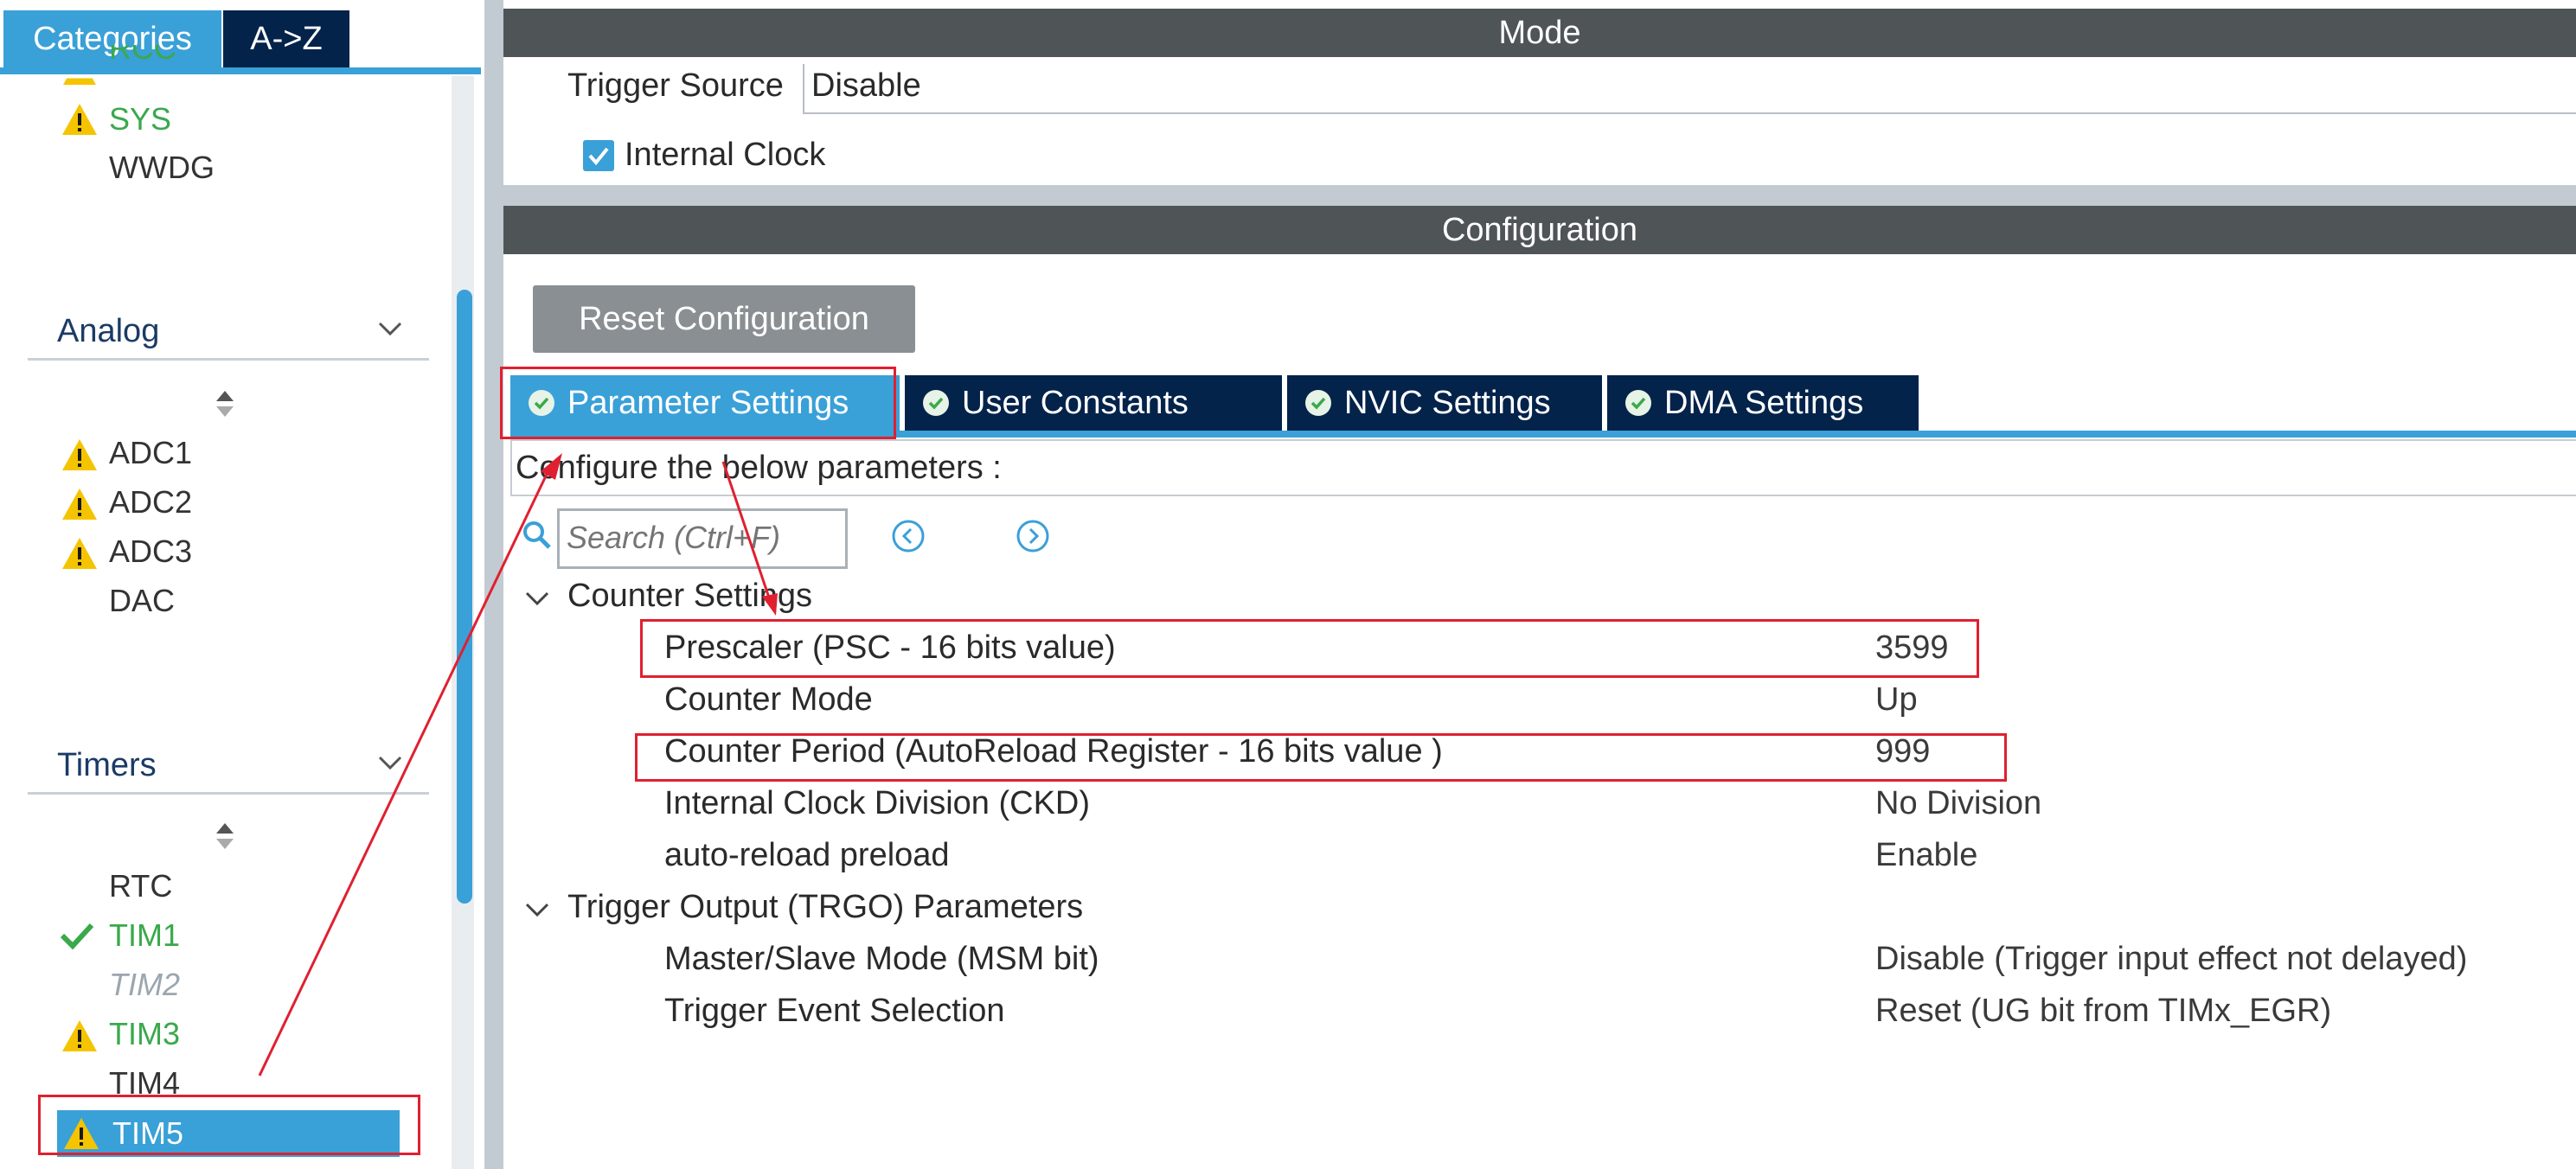 This screenshot has width=2576, height=1169. What do you see at coordinates (107, 765) in the screenshot?
I see `group-title: Timers` at bounding box center [107, 765].